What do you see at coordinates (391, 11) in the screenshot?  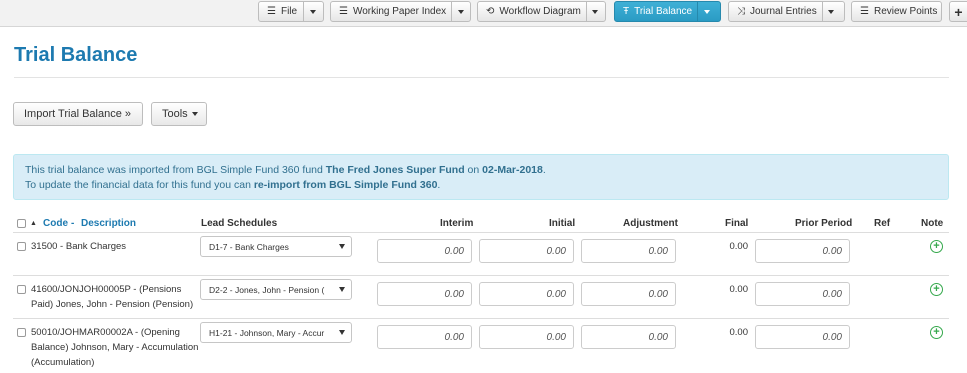 I see `working-paper-index-button: ☰ Working Paper Index` at bounding box center [391, 11].